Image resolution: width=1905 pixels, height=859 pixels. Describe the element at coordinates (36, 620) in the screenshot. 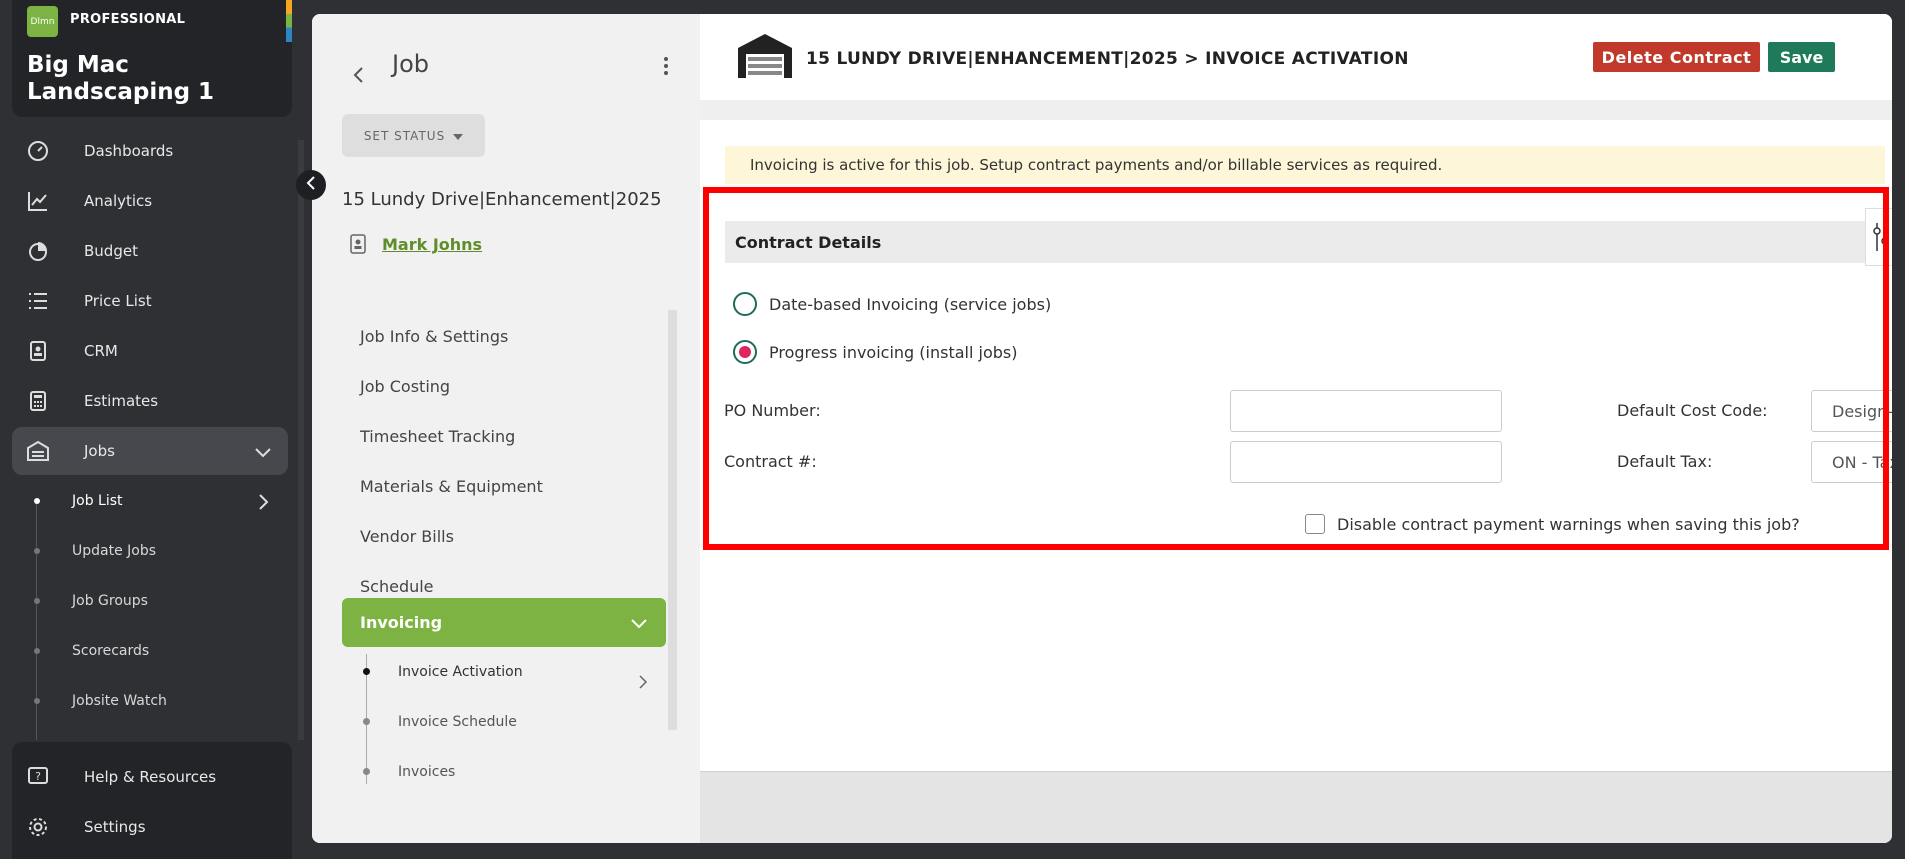

I see `sub-tree-line` at that location.